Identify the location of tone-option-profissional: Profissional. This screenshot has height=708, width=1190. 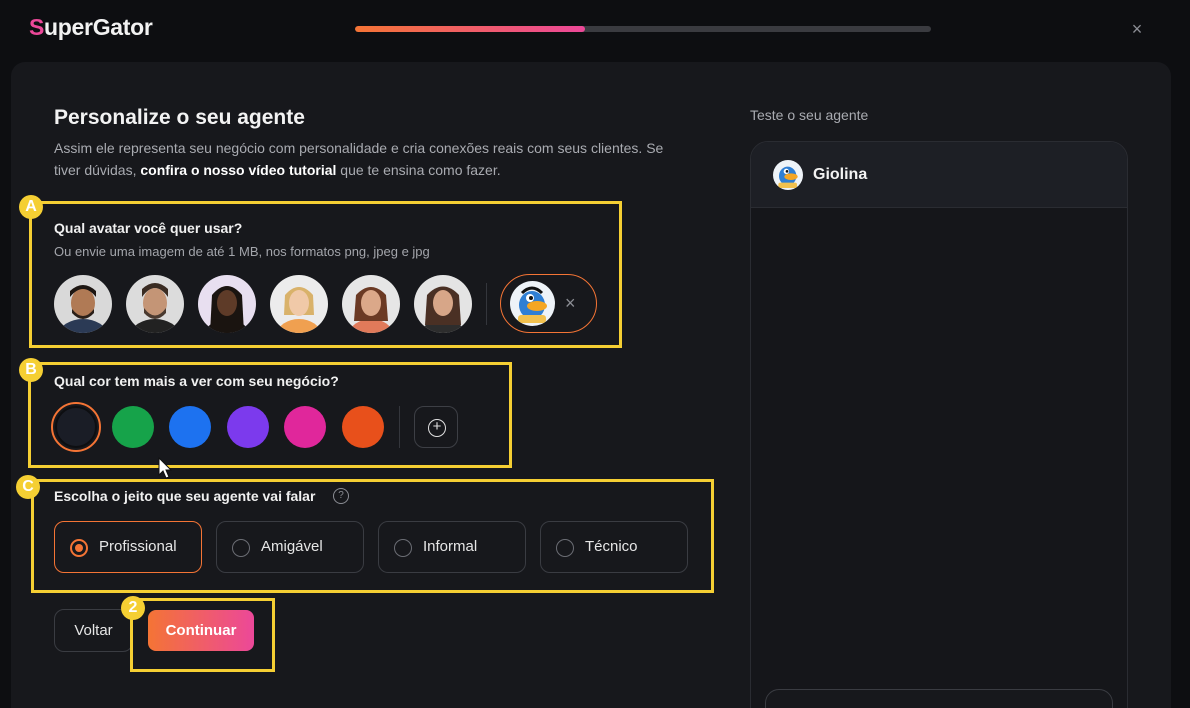
(128, 547).